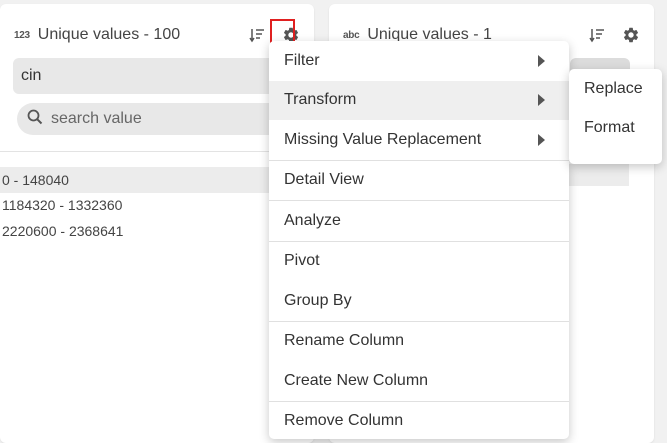  Describe the element at coordinates (419, 262) in the screenshot. I see `menu-item-pivot: Pivot` at that location.